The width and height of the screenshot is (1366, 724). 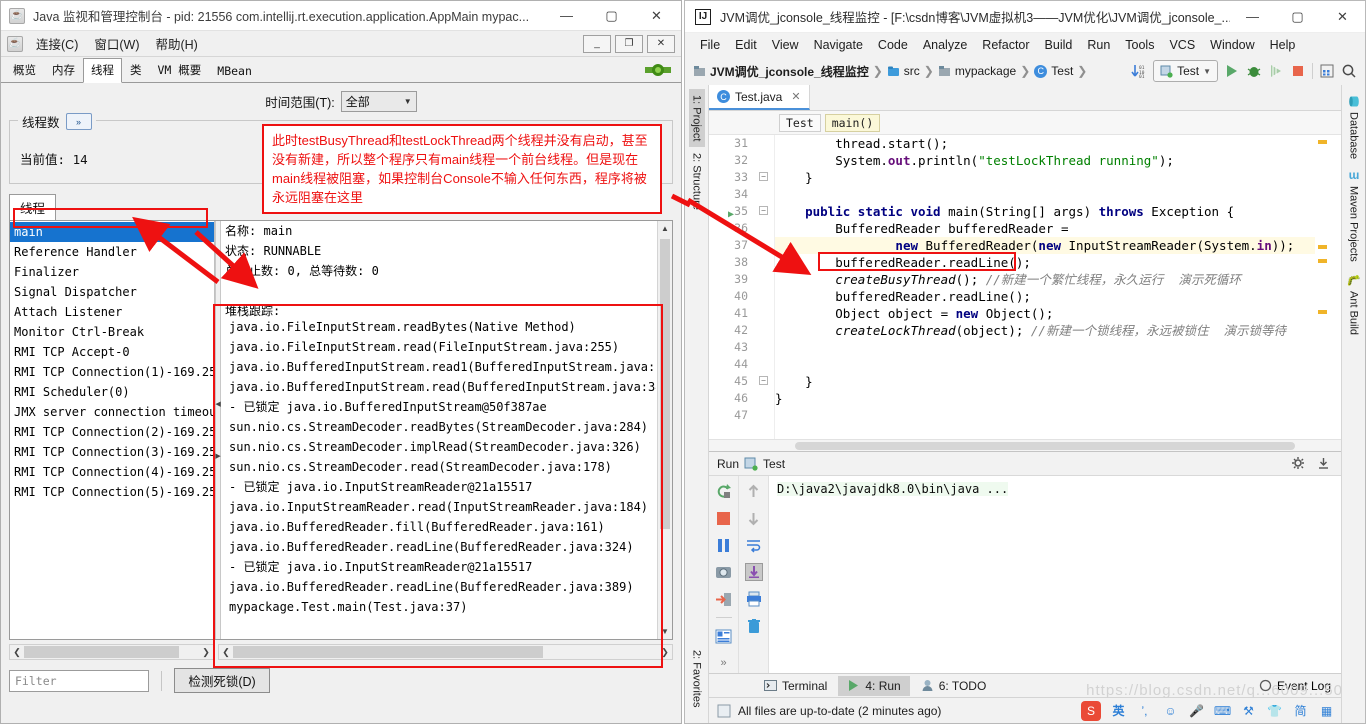 What do you see at coordinates (102, 70) in the screenshot?
I see `tab-threads: 线程` at bounding box center [102, 70].